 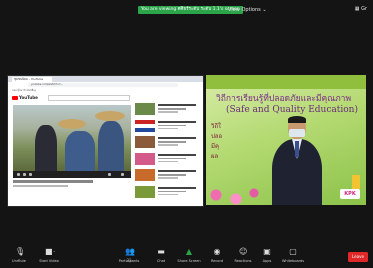 I want to click on share-screen-icon: ▲, so click(x=189, y=251).